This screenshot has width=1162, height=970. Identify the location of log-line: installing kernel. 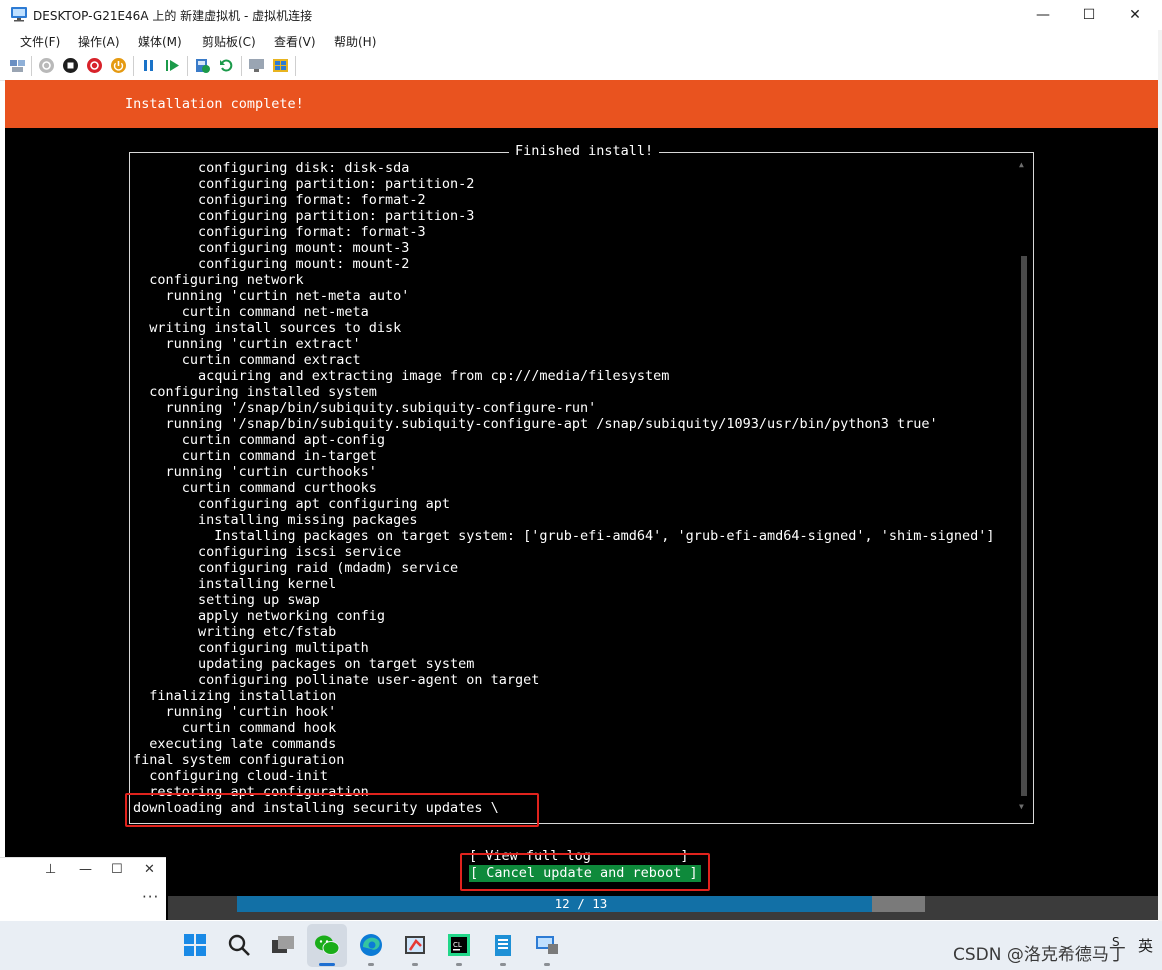
(235, 584).